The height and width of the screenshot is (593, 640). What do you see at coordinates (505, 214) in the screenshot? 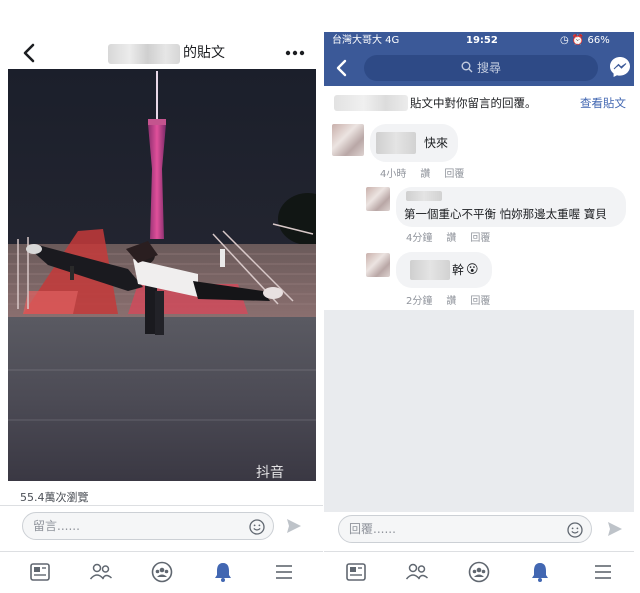
I see `comment-text: 第一個重心不平衡 怕妳那邊太重喔 寶貝` at bounding box center [505, 214].